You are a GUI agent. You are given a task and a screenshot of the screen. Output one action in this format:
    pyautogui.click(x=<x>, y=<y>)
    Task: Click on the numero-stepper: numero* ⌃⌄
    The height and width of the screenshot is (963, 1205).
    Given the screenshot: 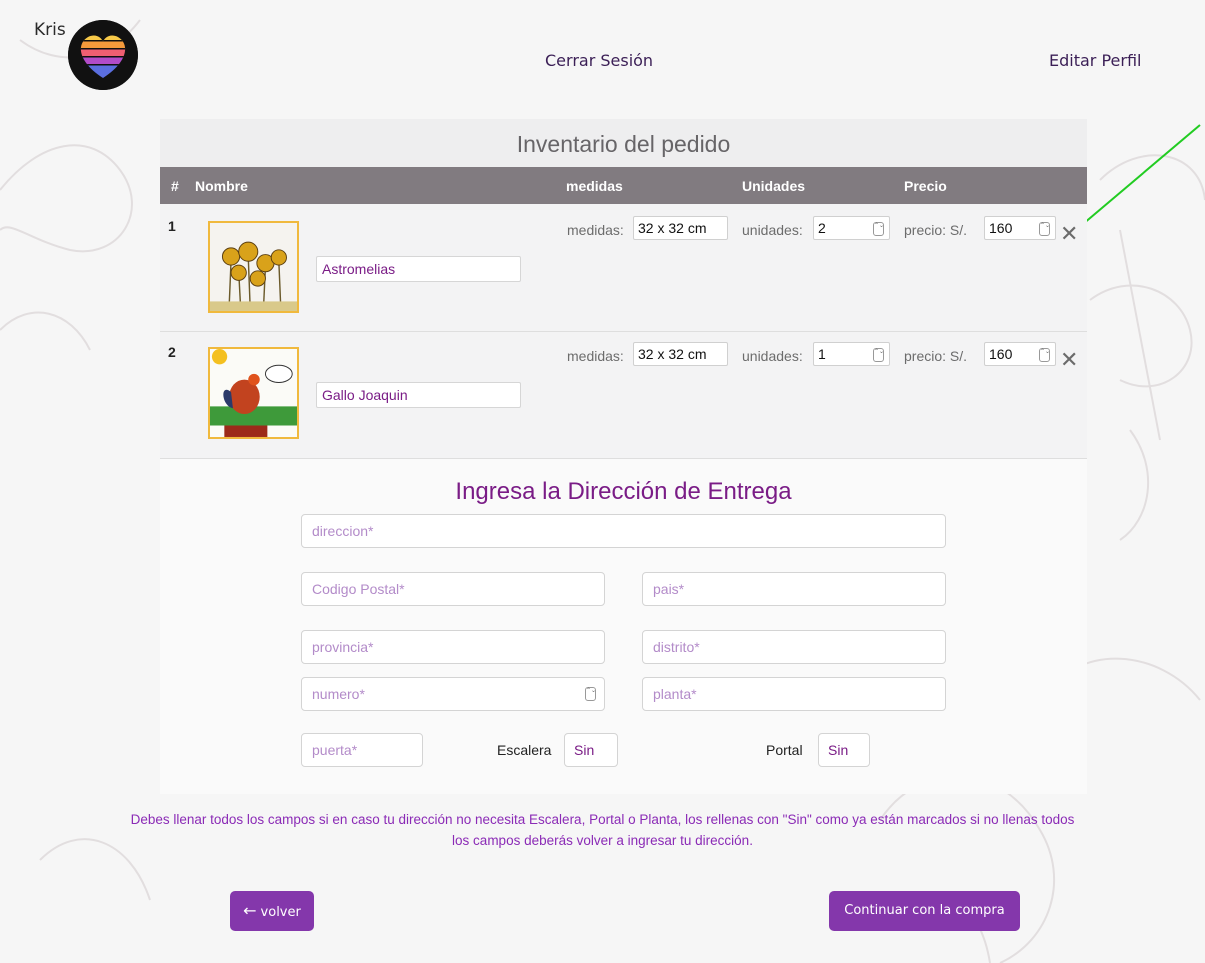 What is the action you would take?
    pyautogui.click(x=453, y=694)
    